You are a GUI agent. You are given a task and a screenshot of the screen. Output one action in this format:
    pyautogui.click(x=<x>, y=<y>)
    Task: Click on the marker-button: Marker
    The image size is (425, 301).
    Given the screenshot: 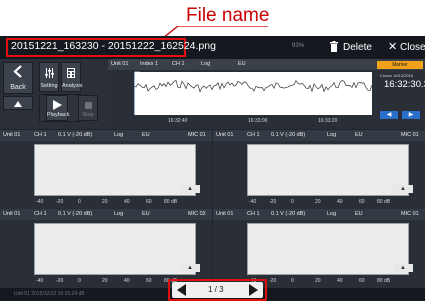 What is the action you would take?
    pyautogui.click(x=400, y=65)
    